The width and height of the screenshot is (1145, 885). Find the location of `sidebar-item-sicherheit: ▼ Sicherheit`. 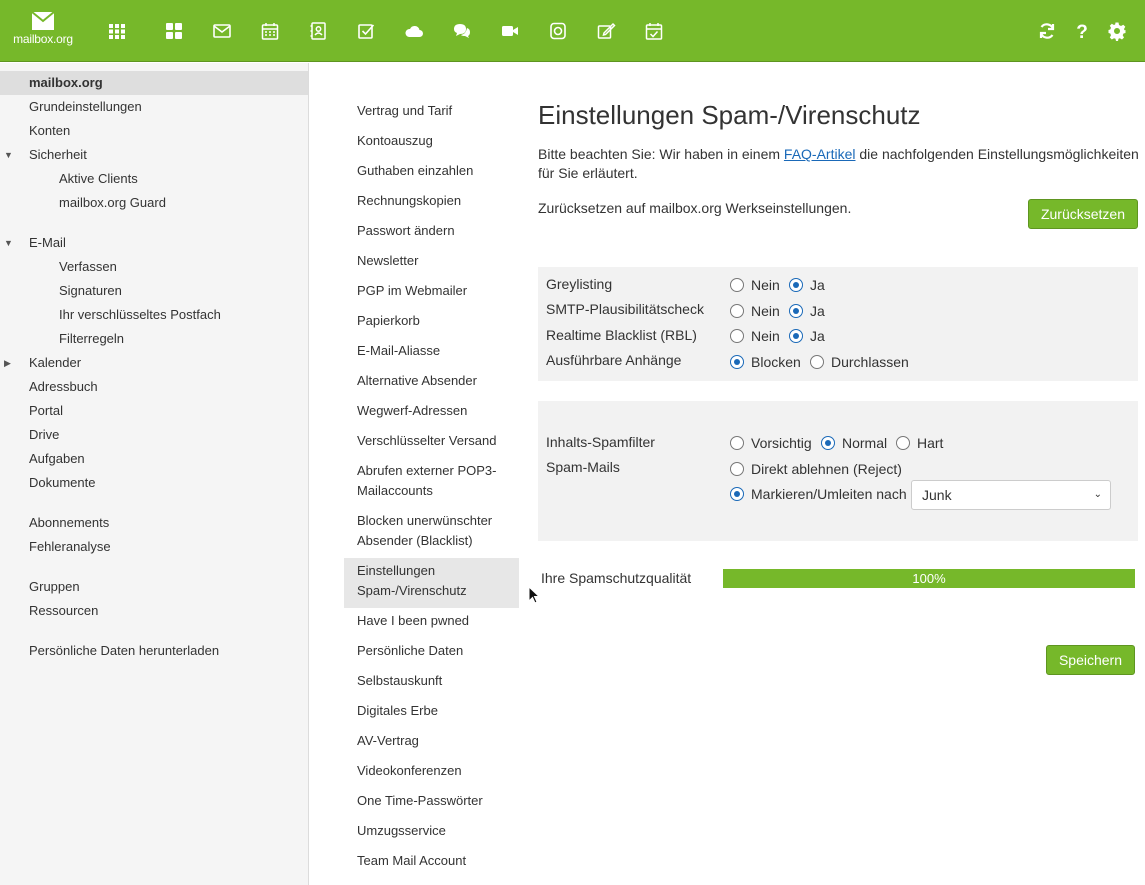

sidebar-item-sicherheit: ▼ Sicherheit is located at coordinates (154, 155).